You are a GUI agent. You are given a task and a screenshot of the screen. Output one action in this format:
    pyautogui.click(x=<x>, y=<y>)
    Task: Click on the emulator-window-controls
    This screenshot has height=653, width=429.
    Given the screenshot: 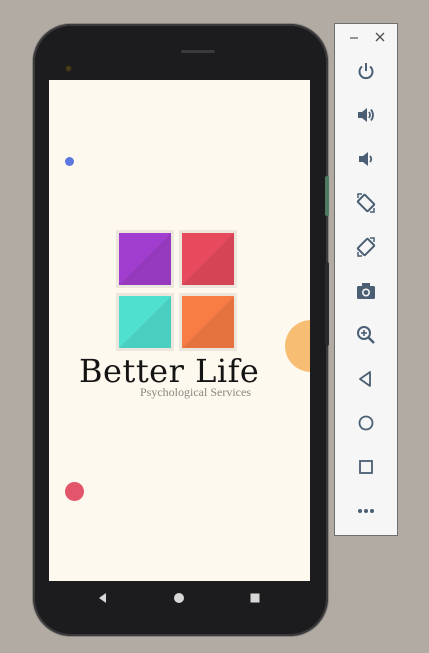 What is the action you would take?
    pyautogui.click(x=366, y=37)
    